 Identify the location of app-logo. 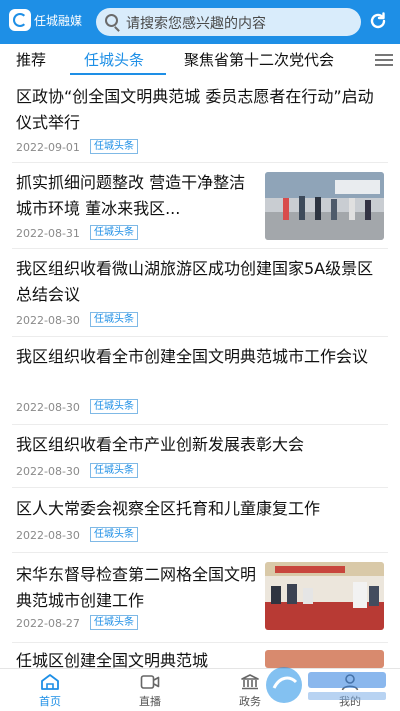
(20, 20).